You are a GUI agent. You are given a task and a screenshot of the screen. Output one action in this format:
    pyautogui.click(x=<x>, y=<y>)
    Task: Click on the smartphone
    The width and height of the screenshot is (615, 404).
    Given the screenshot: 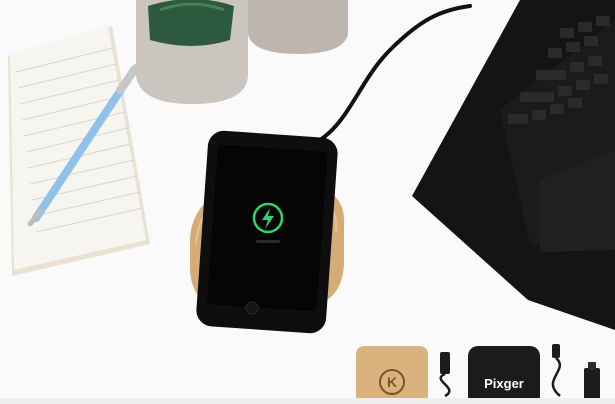 What is the action you would take?
    pyautogui.click(x=267, y=232)
    